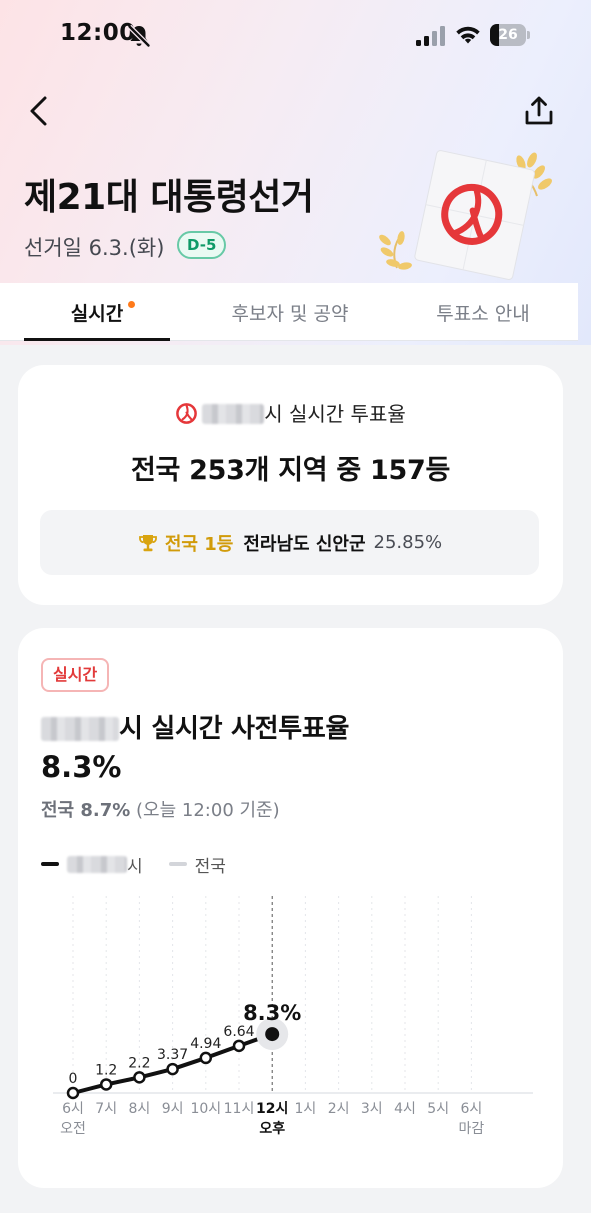 The image size is (591, 1213). What do you see at coordinates (205, 1044) in the screenshot?
I see `data-label: 4.94` at bounding box center [205, 1044].